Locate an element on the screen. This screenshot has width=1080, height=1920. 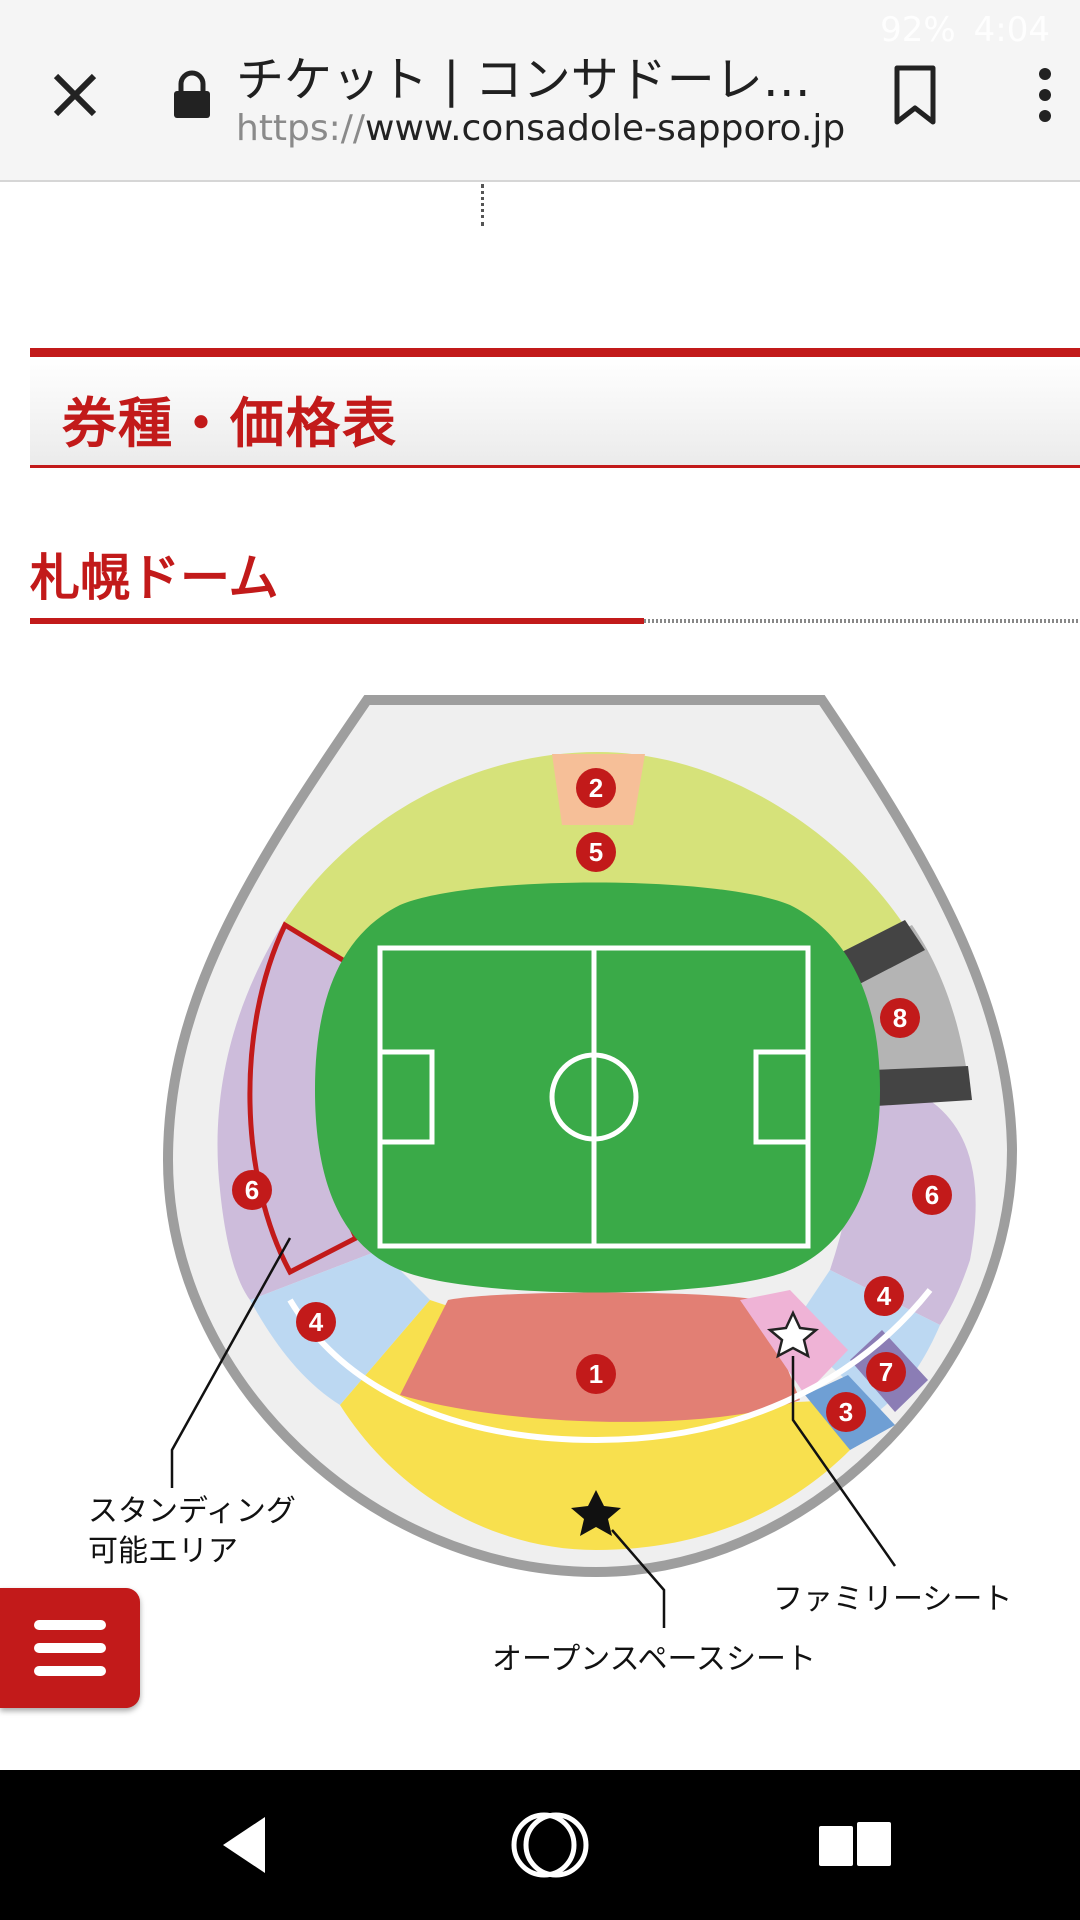
hamburger-icon is located at coordinates (70, 1648).